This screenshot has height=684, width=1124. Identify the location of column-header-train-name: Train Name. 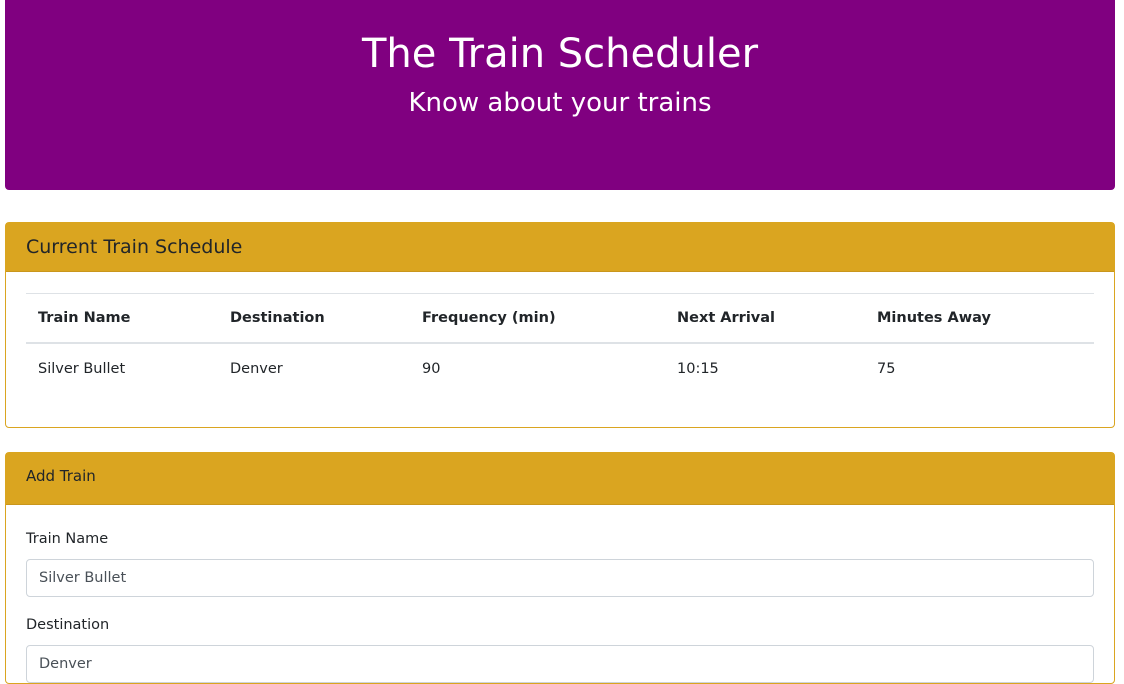
(84, 318).